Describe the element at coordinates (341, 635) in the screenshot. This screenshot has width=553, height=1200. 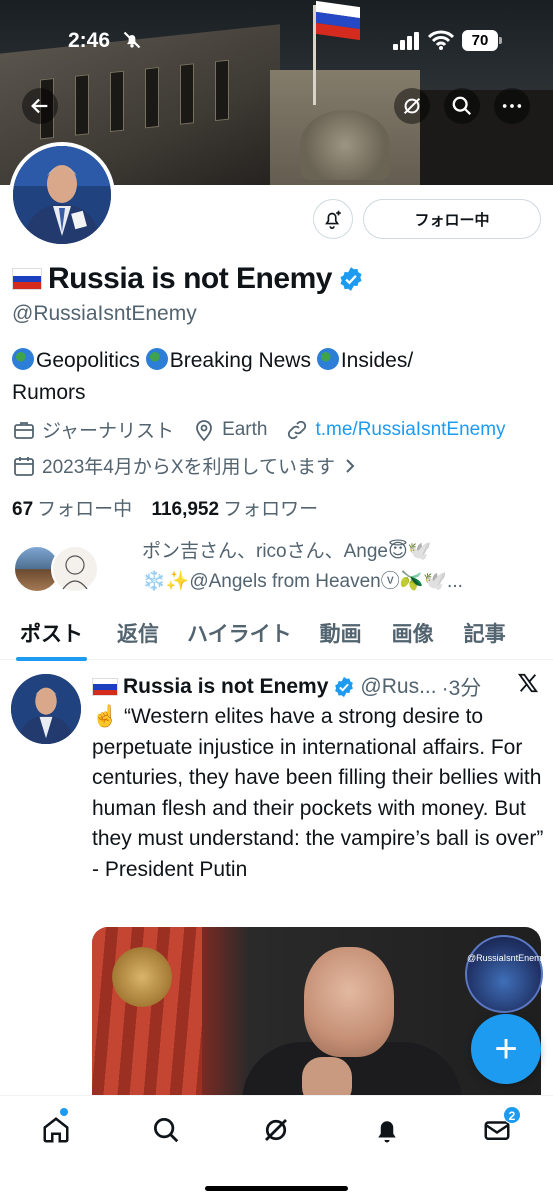
I see `tab-videos: 動画` at that location.